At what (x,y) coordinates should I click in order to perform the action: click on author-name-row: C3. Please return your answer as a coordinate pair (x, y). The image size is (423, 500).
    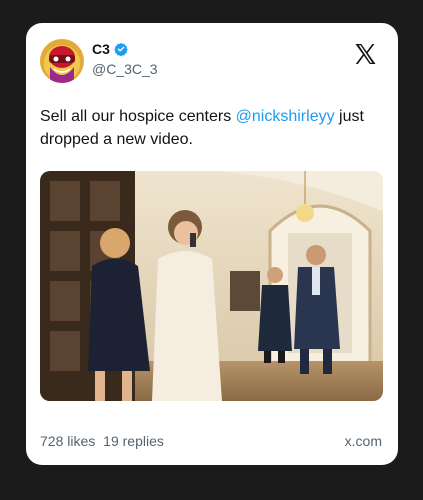
    Looking at the image, I should click on (110, 49).